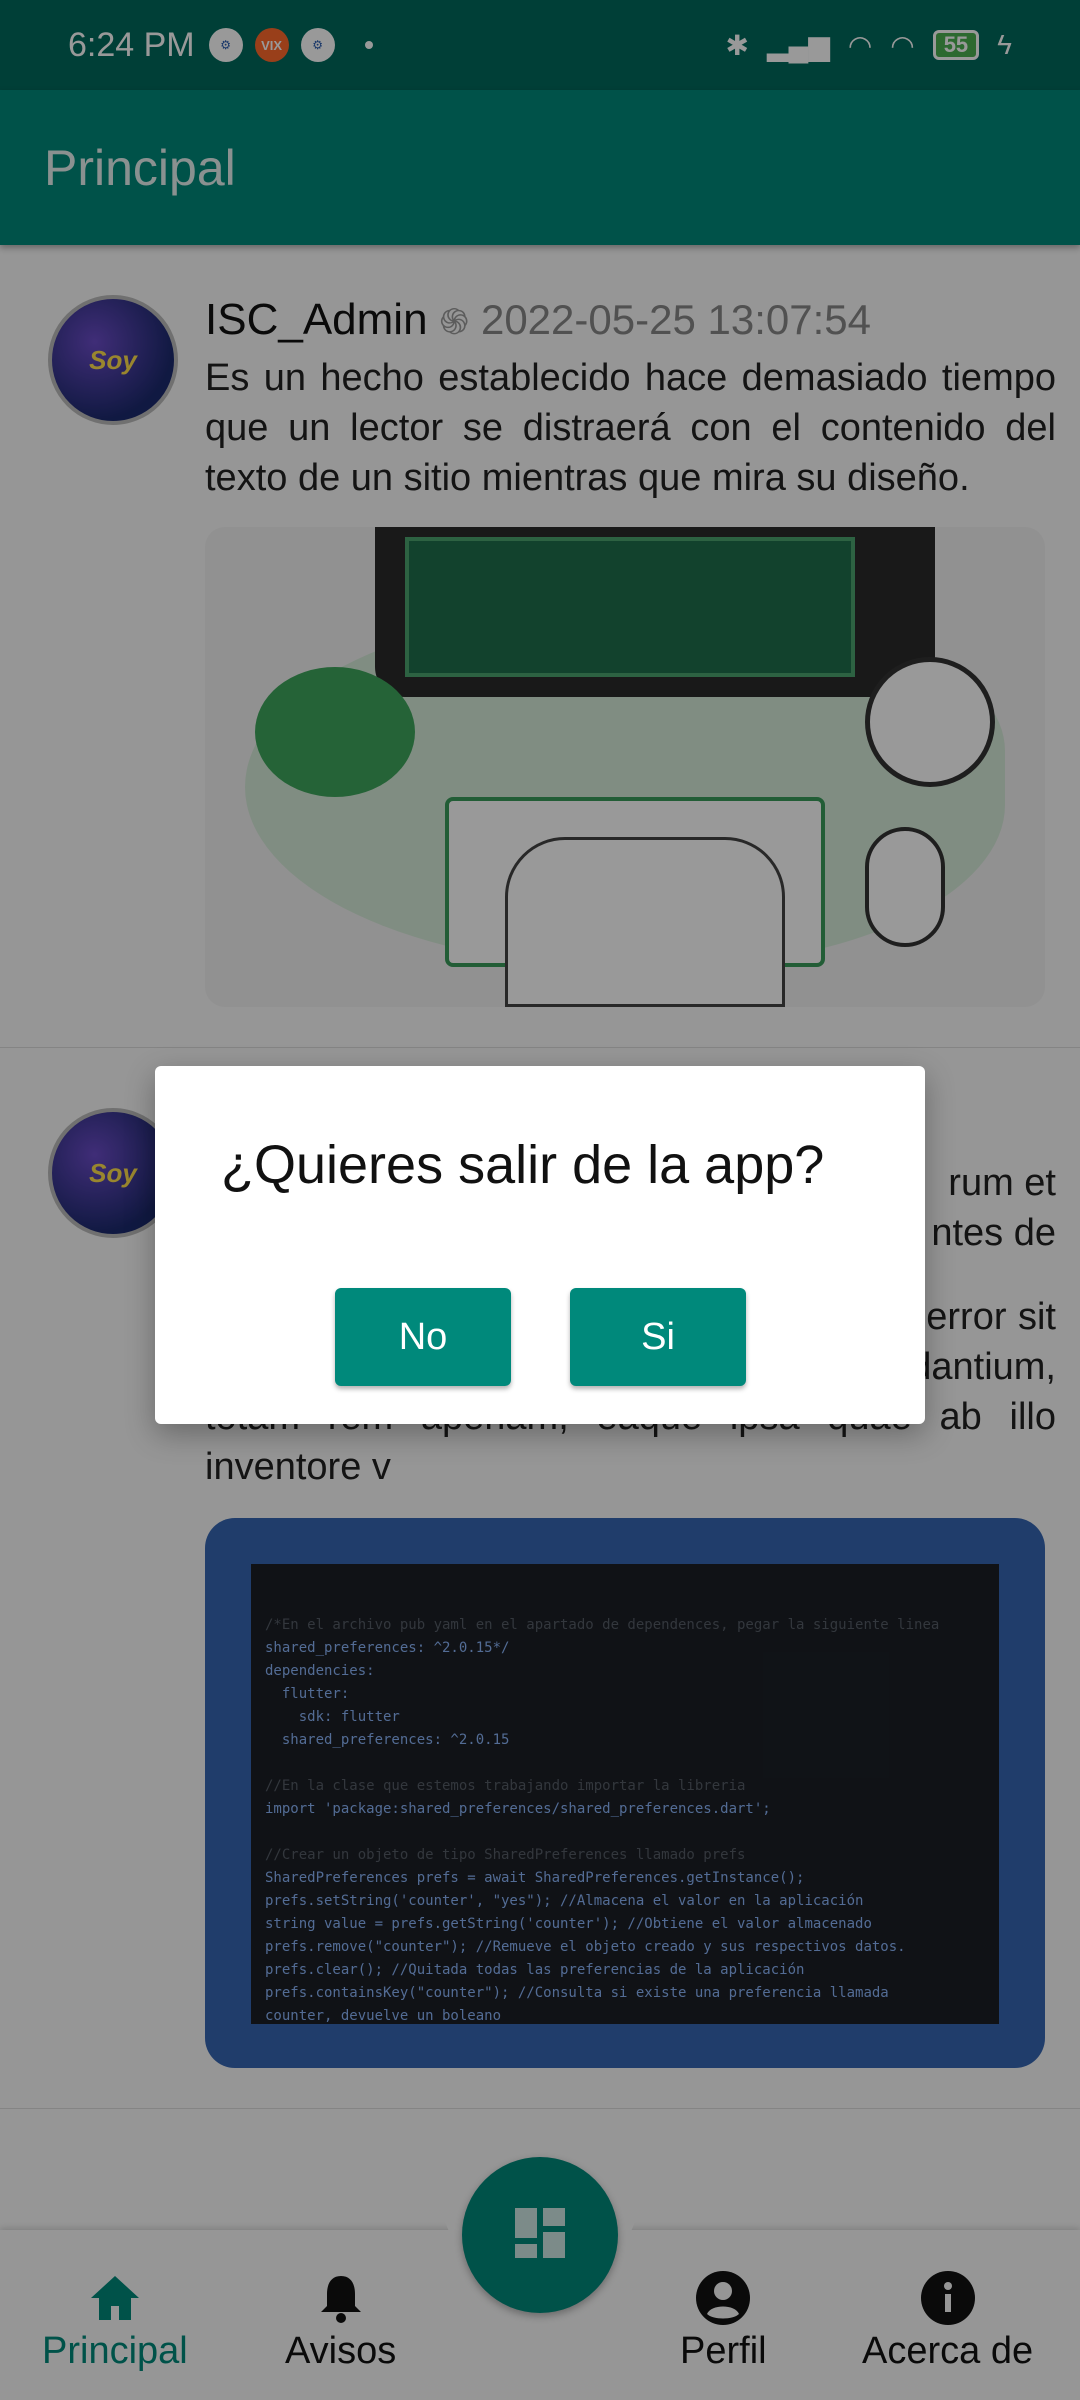 Image resolution: width=1080 pixels, height=2400 pixels. I want to click on exit-dialog: ¿Quieres salir de la app? No Si, so click(540, 1245).